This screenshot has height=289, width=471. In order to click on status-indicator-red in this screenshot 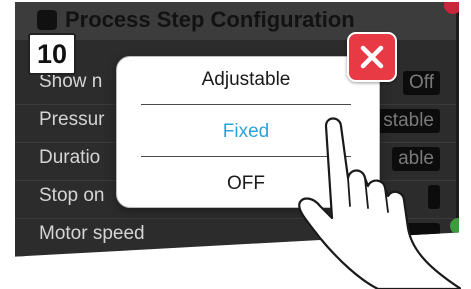, I will do `click(451, 8)`.